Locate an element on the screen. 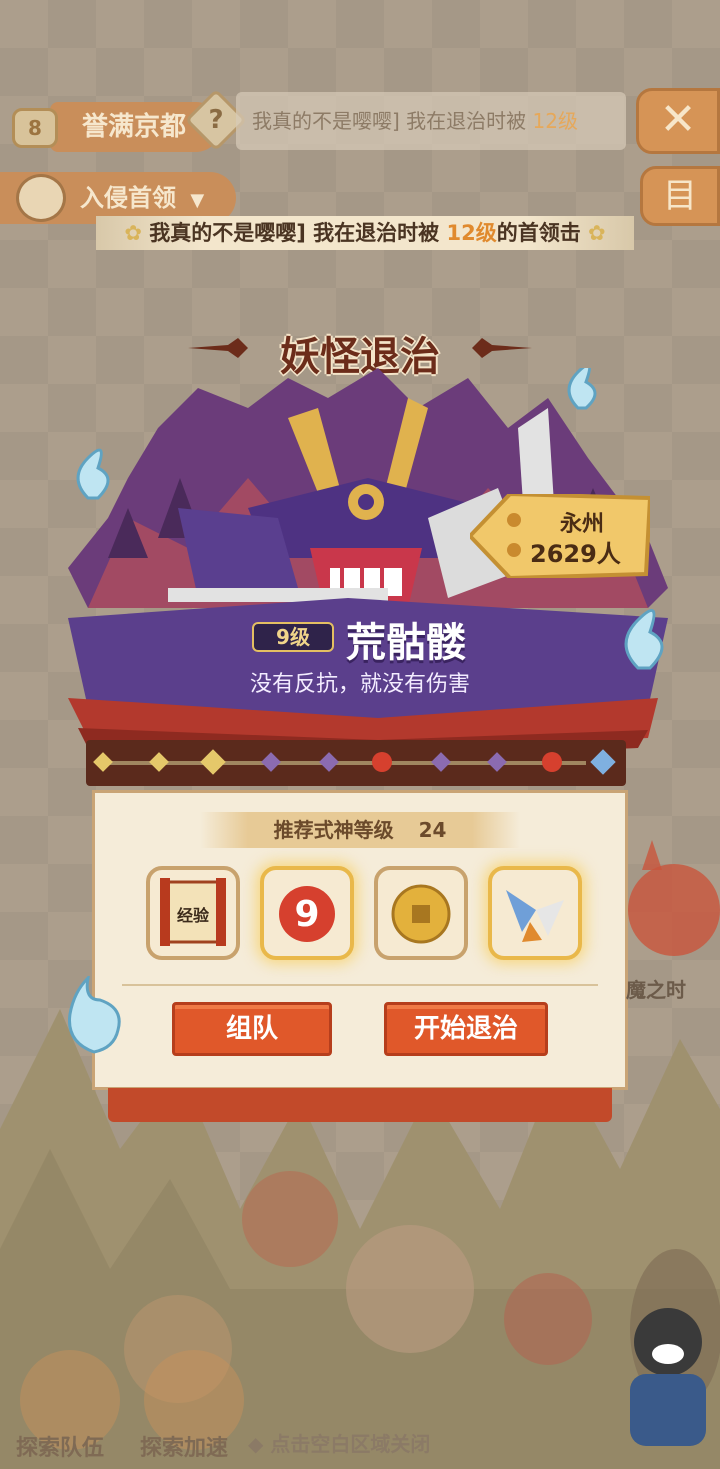  spirit-flame-icon is located at coordinates (94, 1015).